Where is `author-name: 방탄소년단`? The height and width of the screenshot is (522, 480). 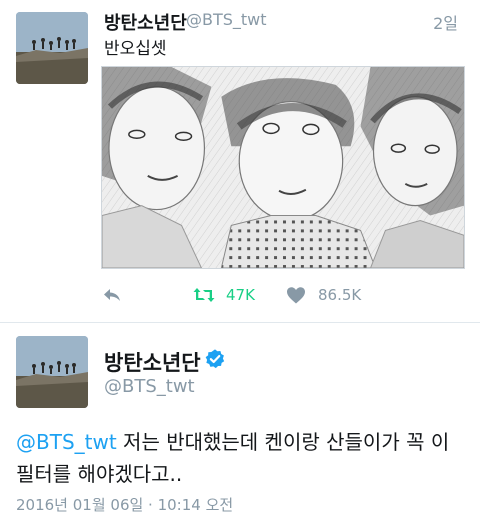
author-name: 방탄소년단 is located at coordinates (145, 22).